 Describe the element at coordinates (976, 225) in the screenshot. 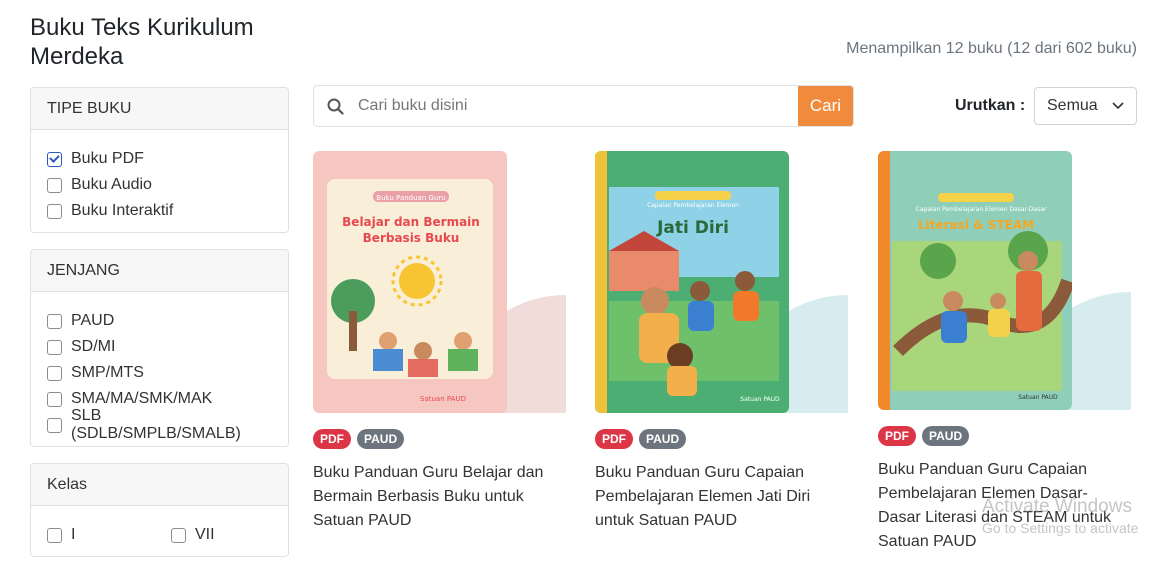

I see `svg-text: Literasi & STEAM` at that location.